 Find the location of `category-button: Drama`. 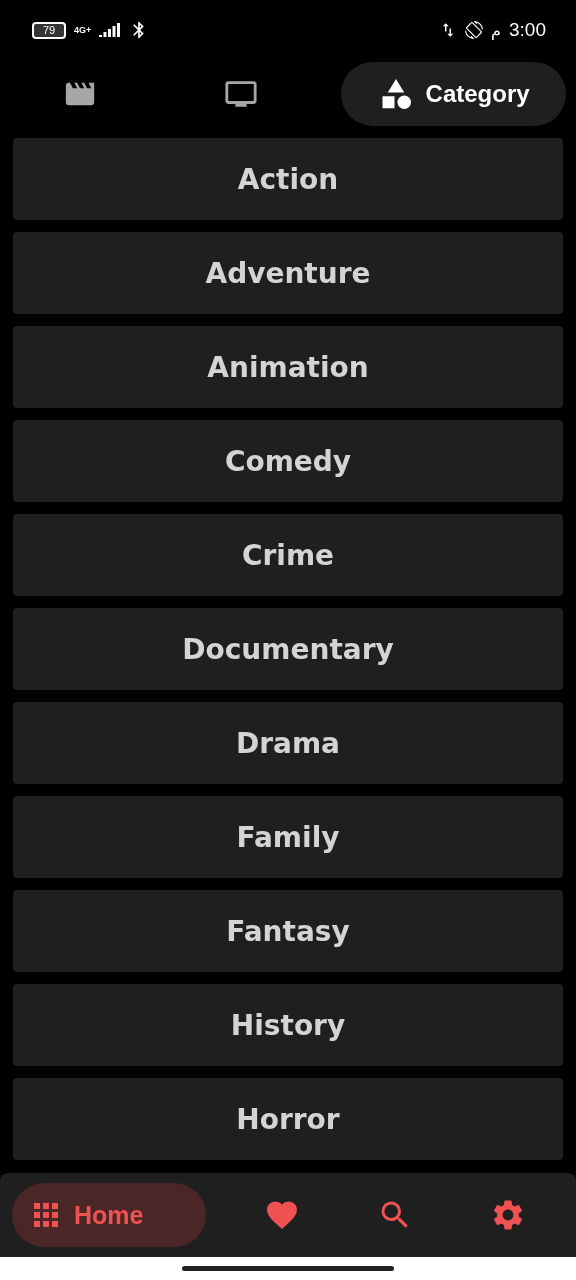

category-button: Drama is located at coordinates (288, 743).